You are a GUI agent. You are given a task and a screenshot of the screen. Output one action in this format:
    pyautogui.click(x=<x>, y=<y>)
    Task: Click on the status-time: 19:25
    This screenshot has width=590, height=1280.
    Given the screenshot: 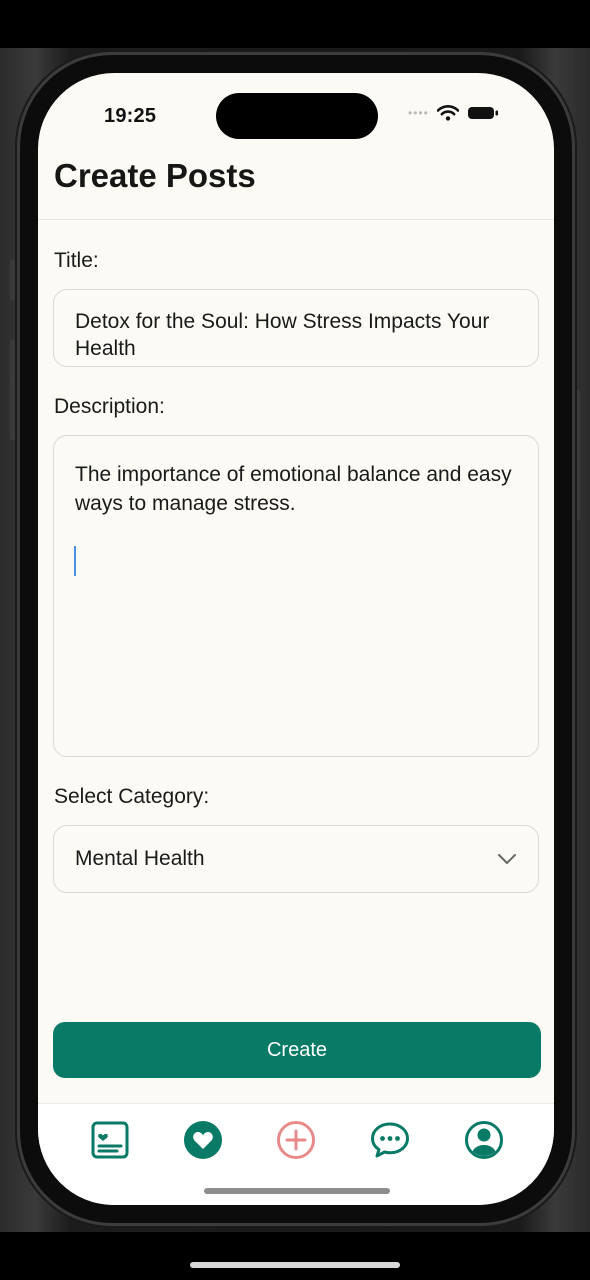 What is the action you would take?
    pyautogui.click(x=130, y=116)
    